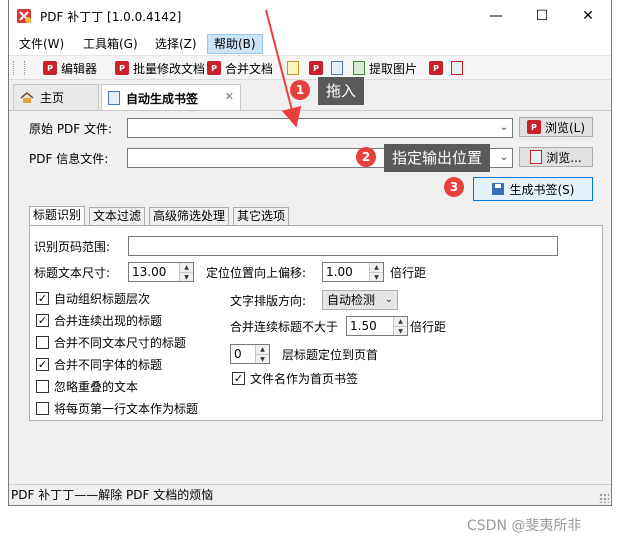  Describe the element at coordinates (366, 157) in the screenshot. I see `step-2-badge: 2` at that location.